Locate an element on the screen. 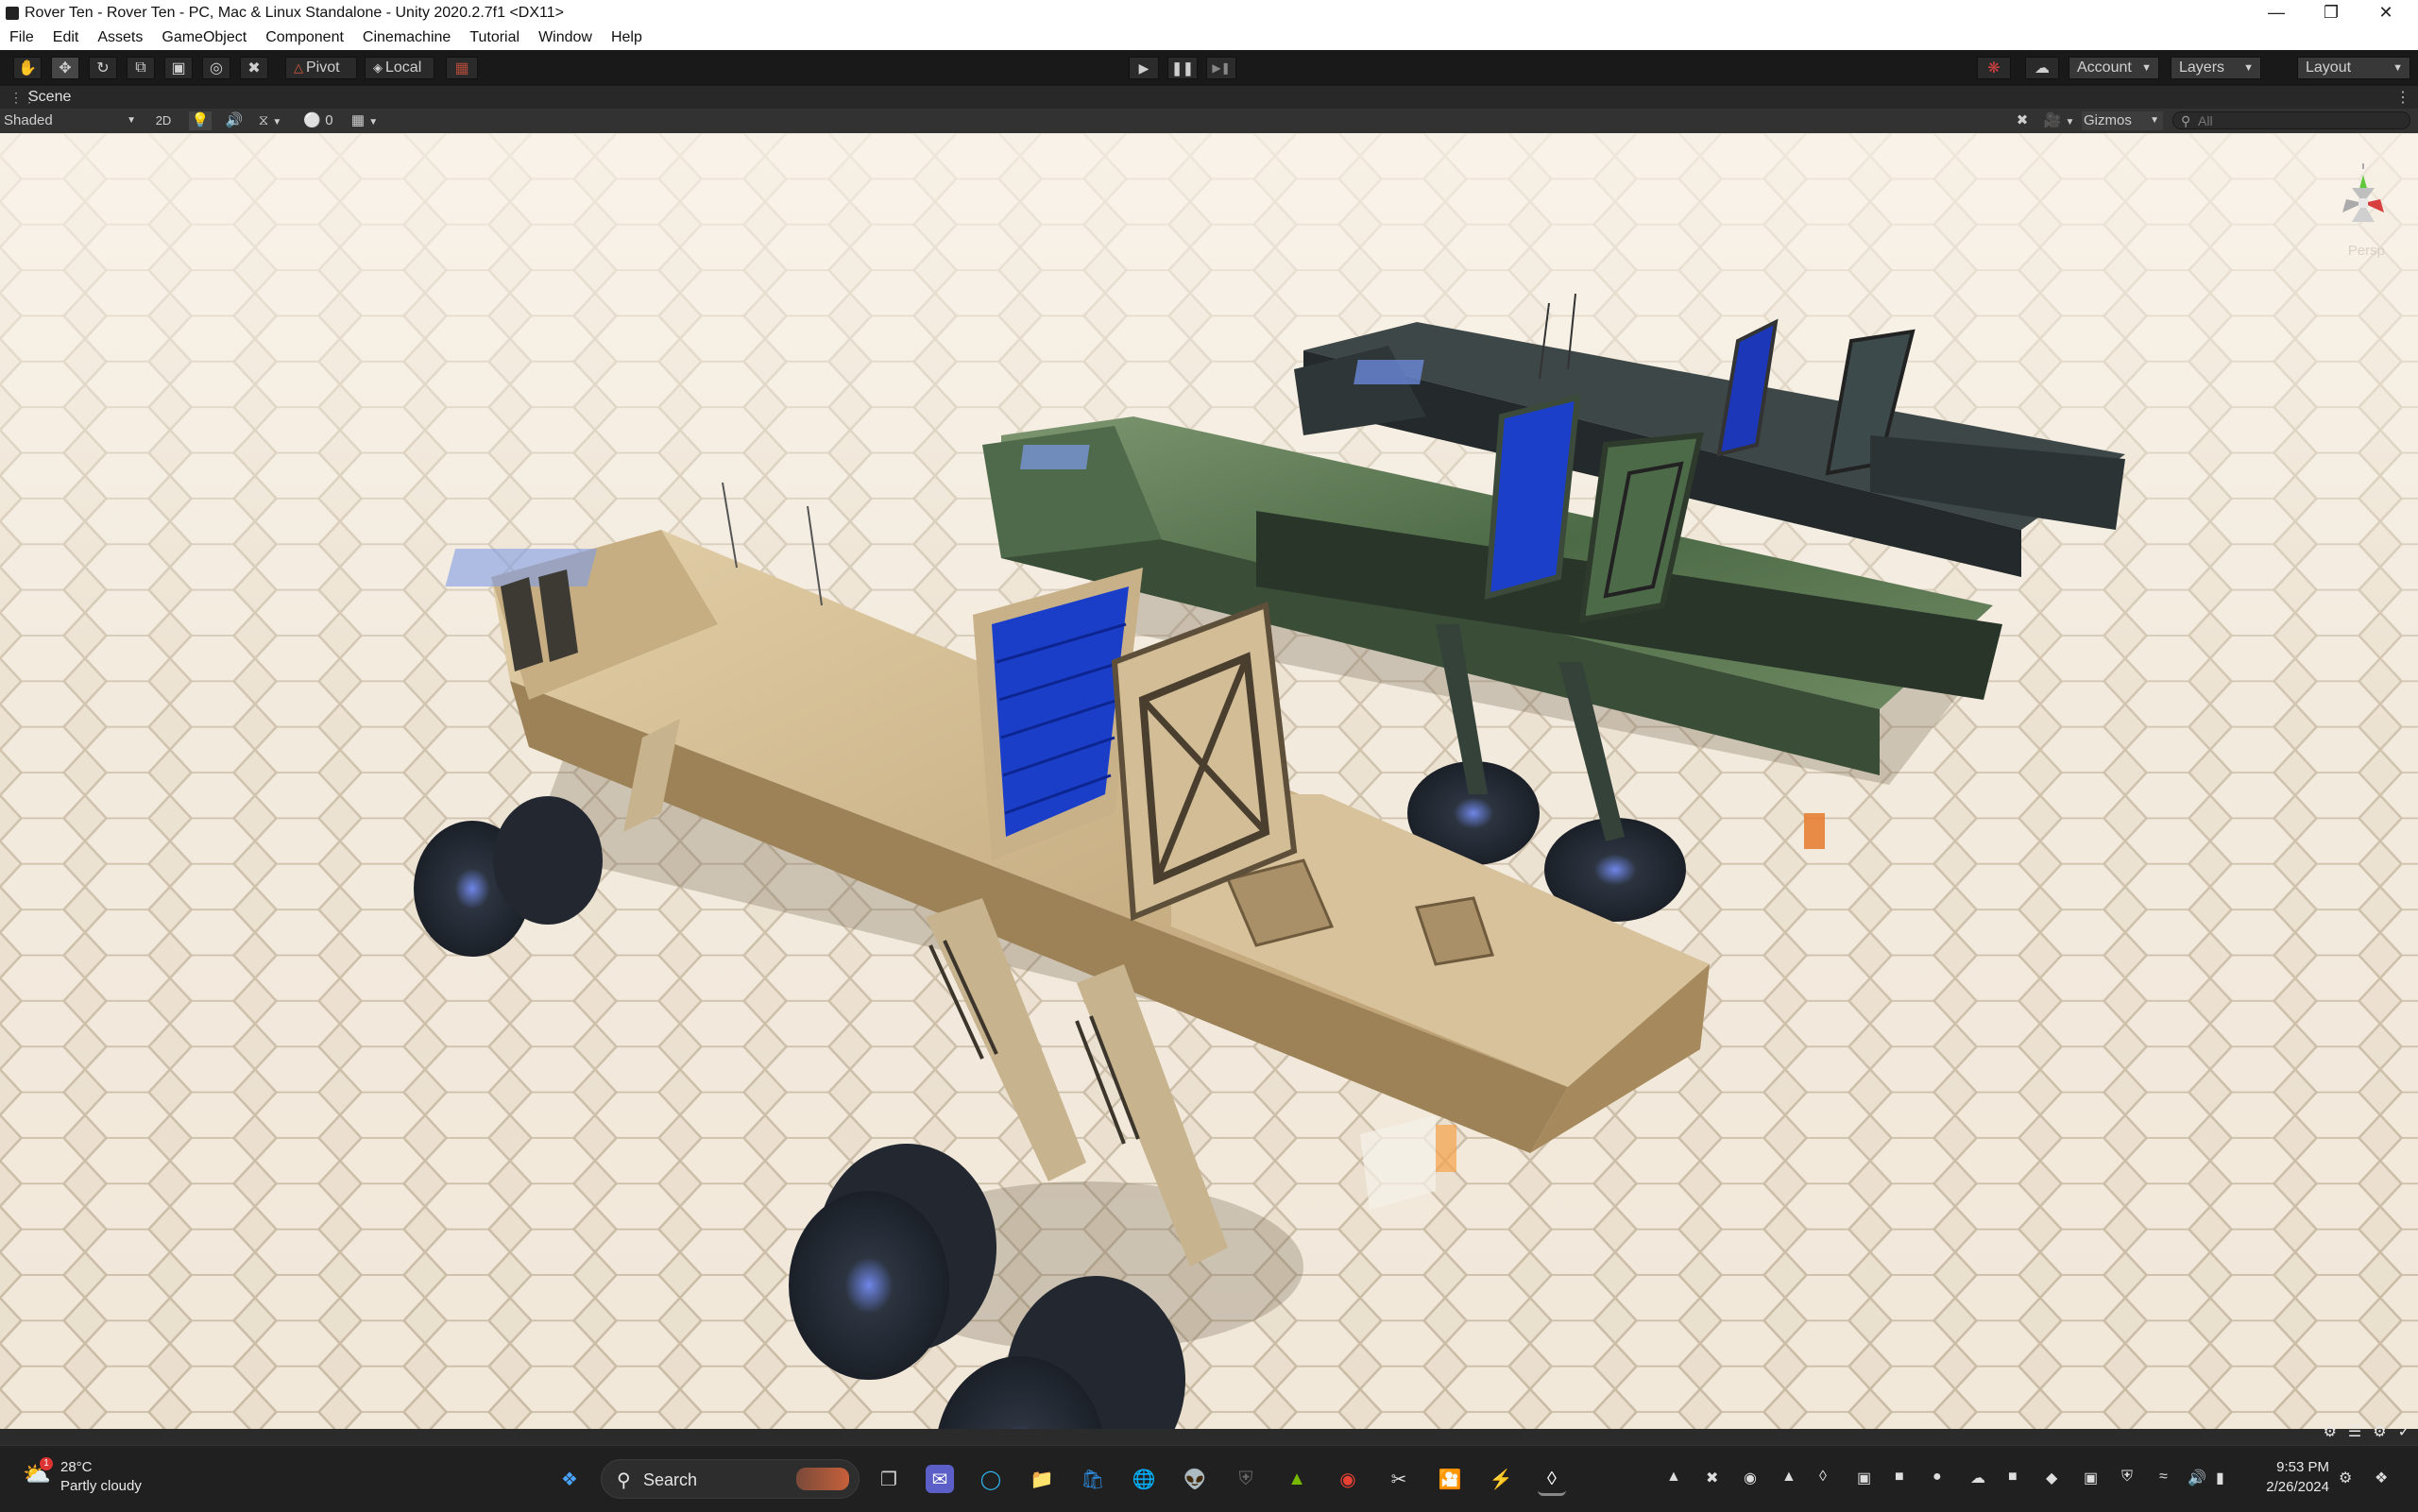  layers-icon: ☰ is located at coordinates (2354, 1431).